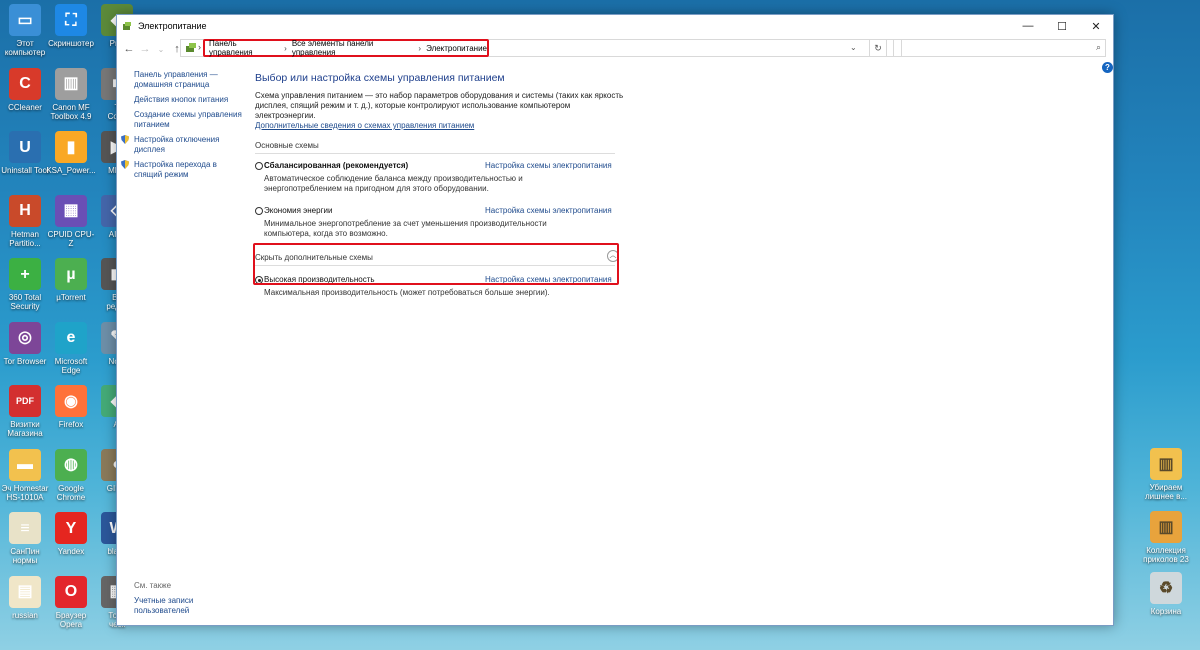  I want to click on desktop-icon: ▤ russian, so click(25, 597).